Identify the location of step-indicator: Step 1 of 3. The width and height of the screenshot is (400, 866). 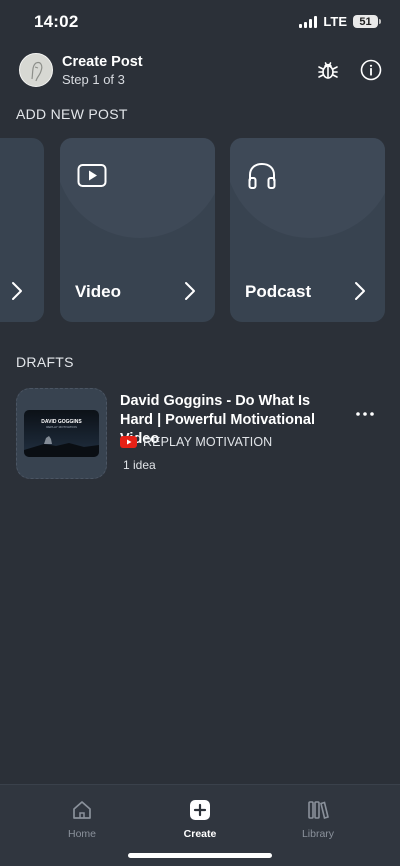
(93, 79).